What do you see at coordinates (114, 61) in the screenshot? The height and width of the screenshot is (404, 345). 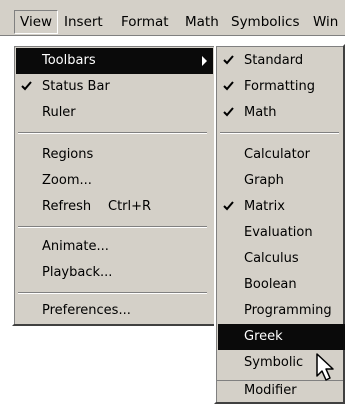 I see `view-menu-toolbars: Toolbars` at bounding box center [114, 61].